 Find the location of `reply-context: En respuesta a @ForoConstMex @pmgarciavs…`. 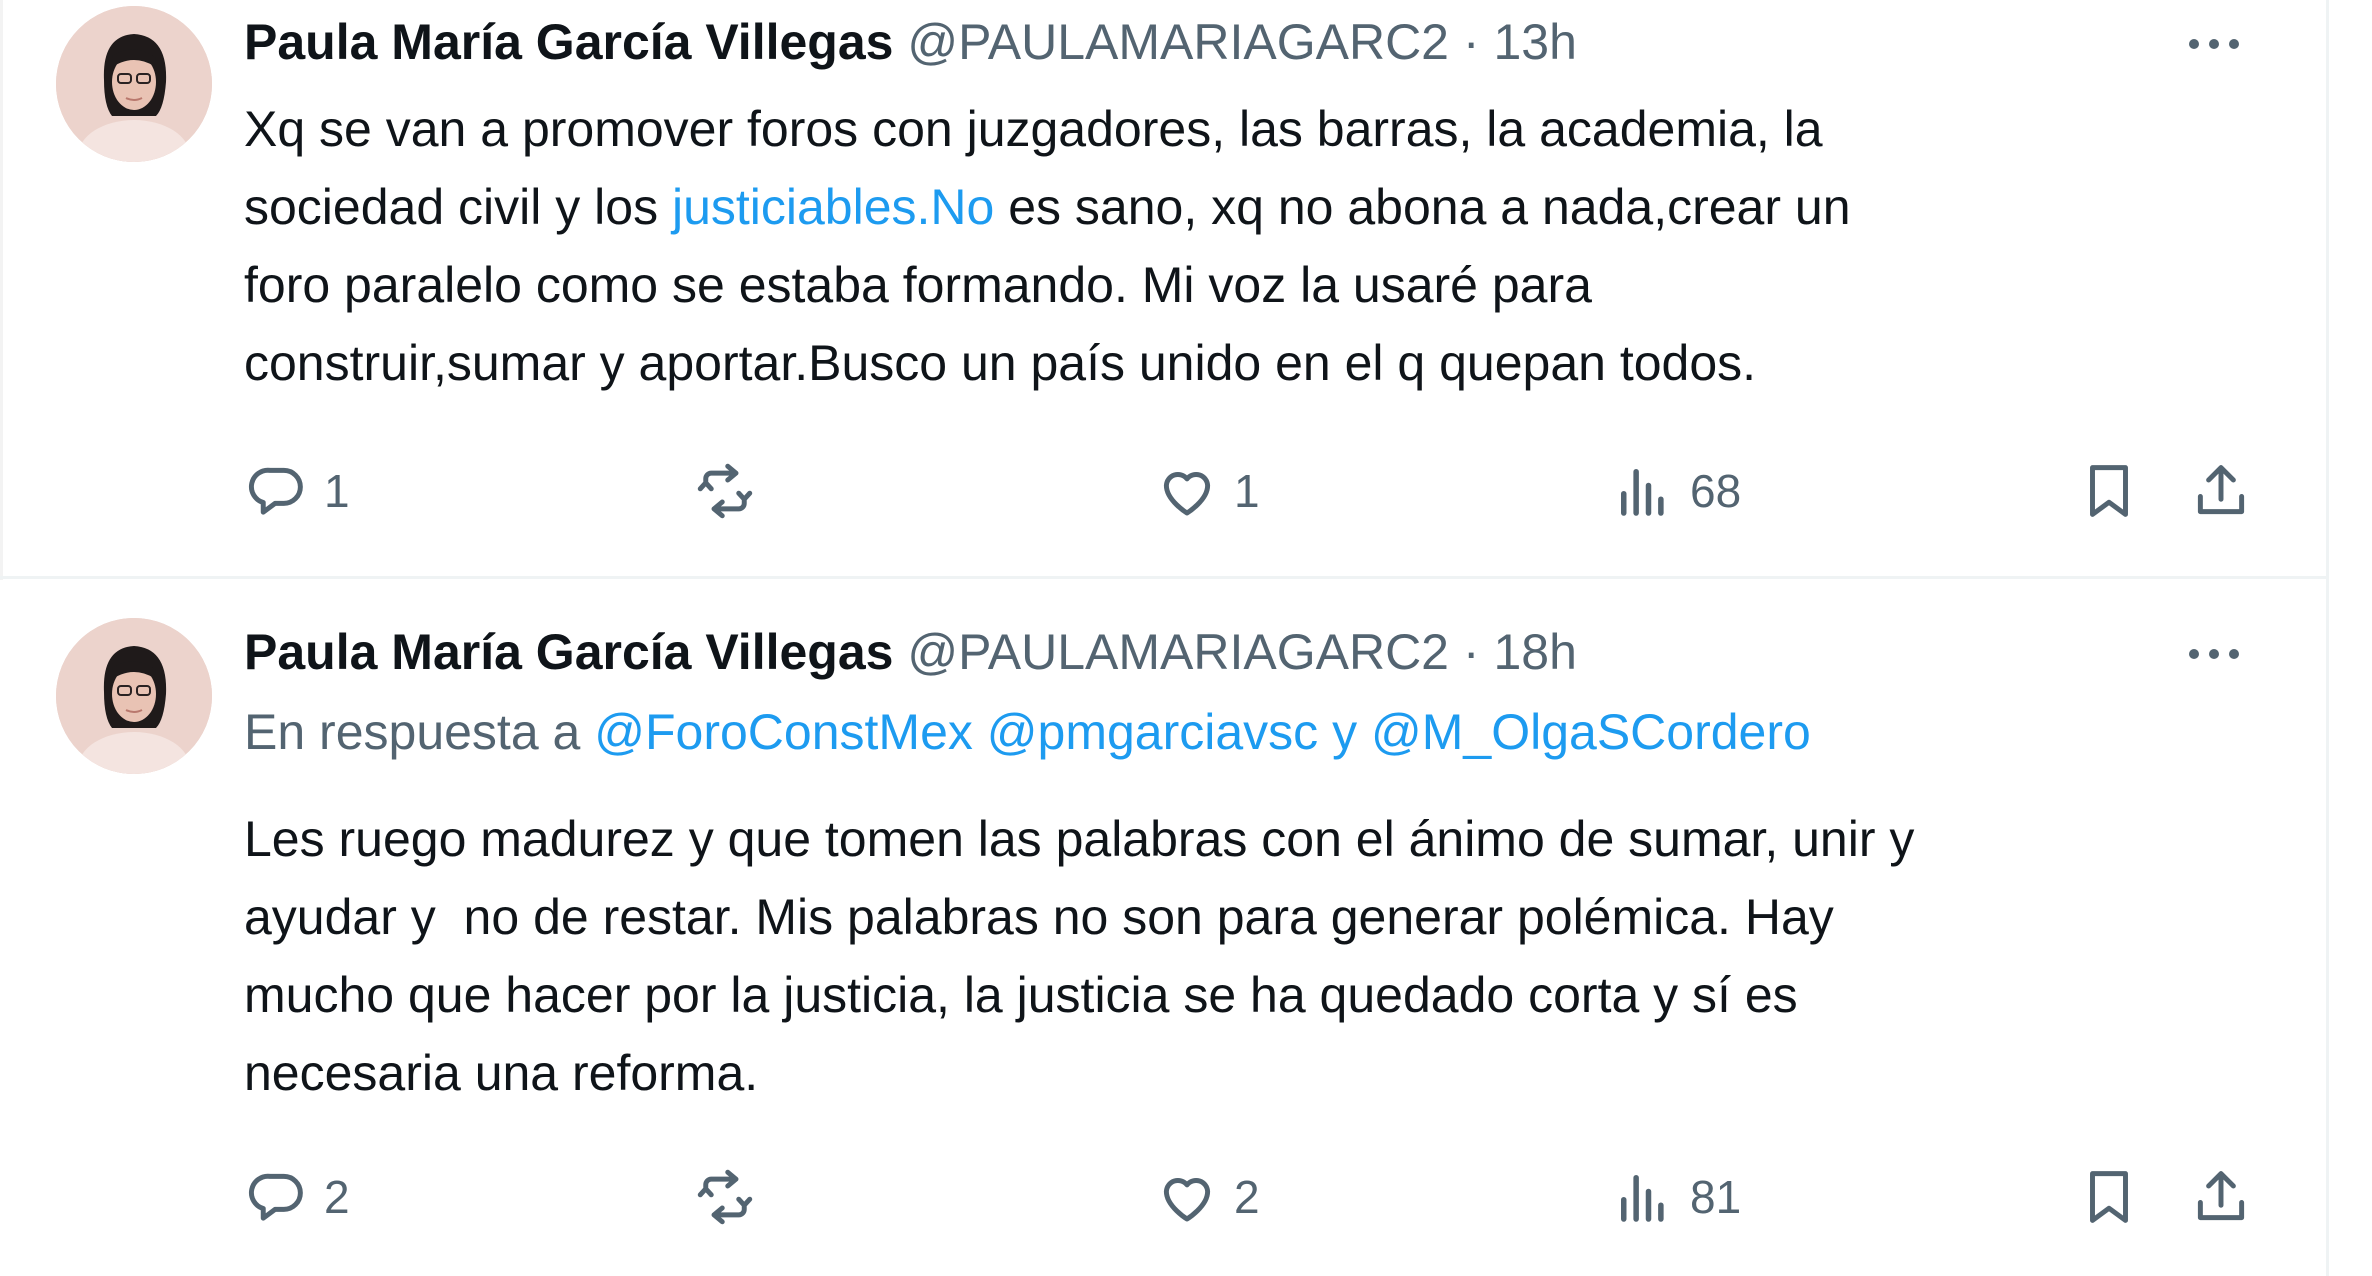

reply-context: En respuesta a @ForoConstMex @pmgarciavs… is located at coordinates (1027, 732).